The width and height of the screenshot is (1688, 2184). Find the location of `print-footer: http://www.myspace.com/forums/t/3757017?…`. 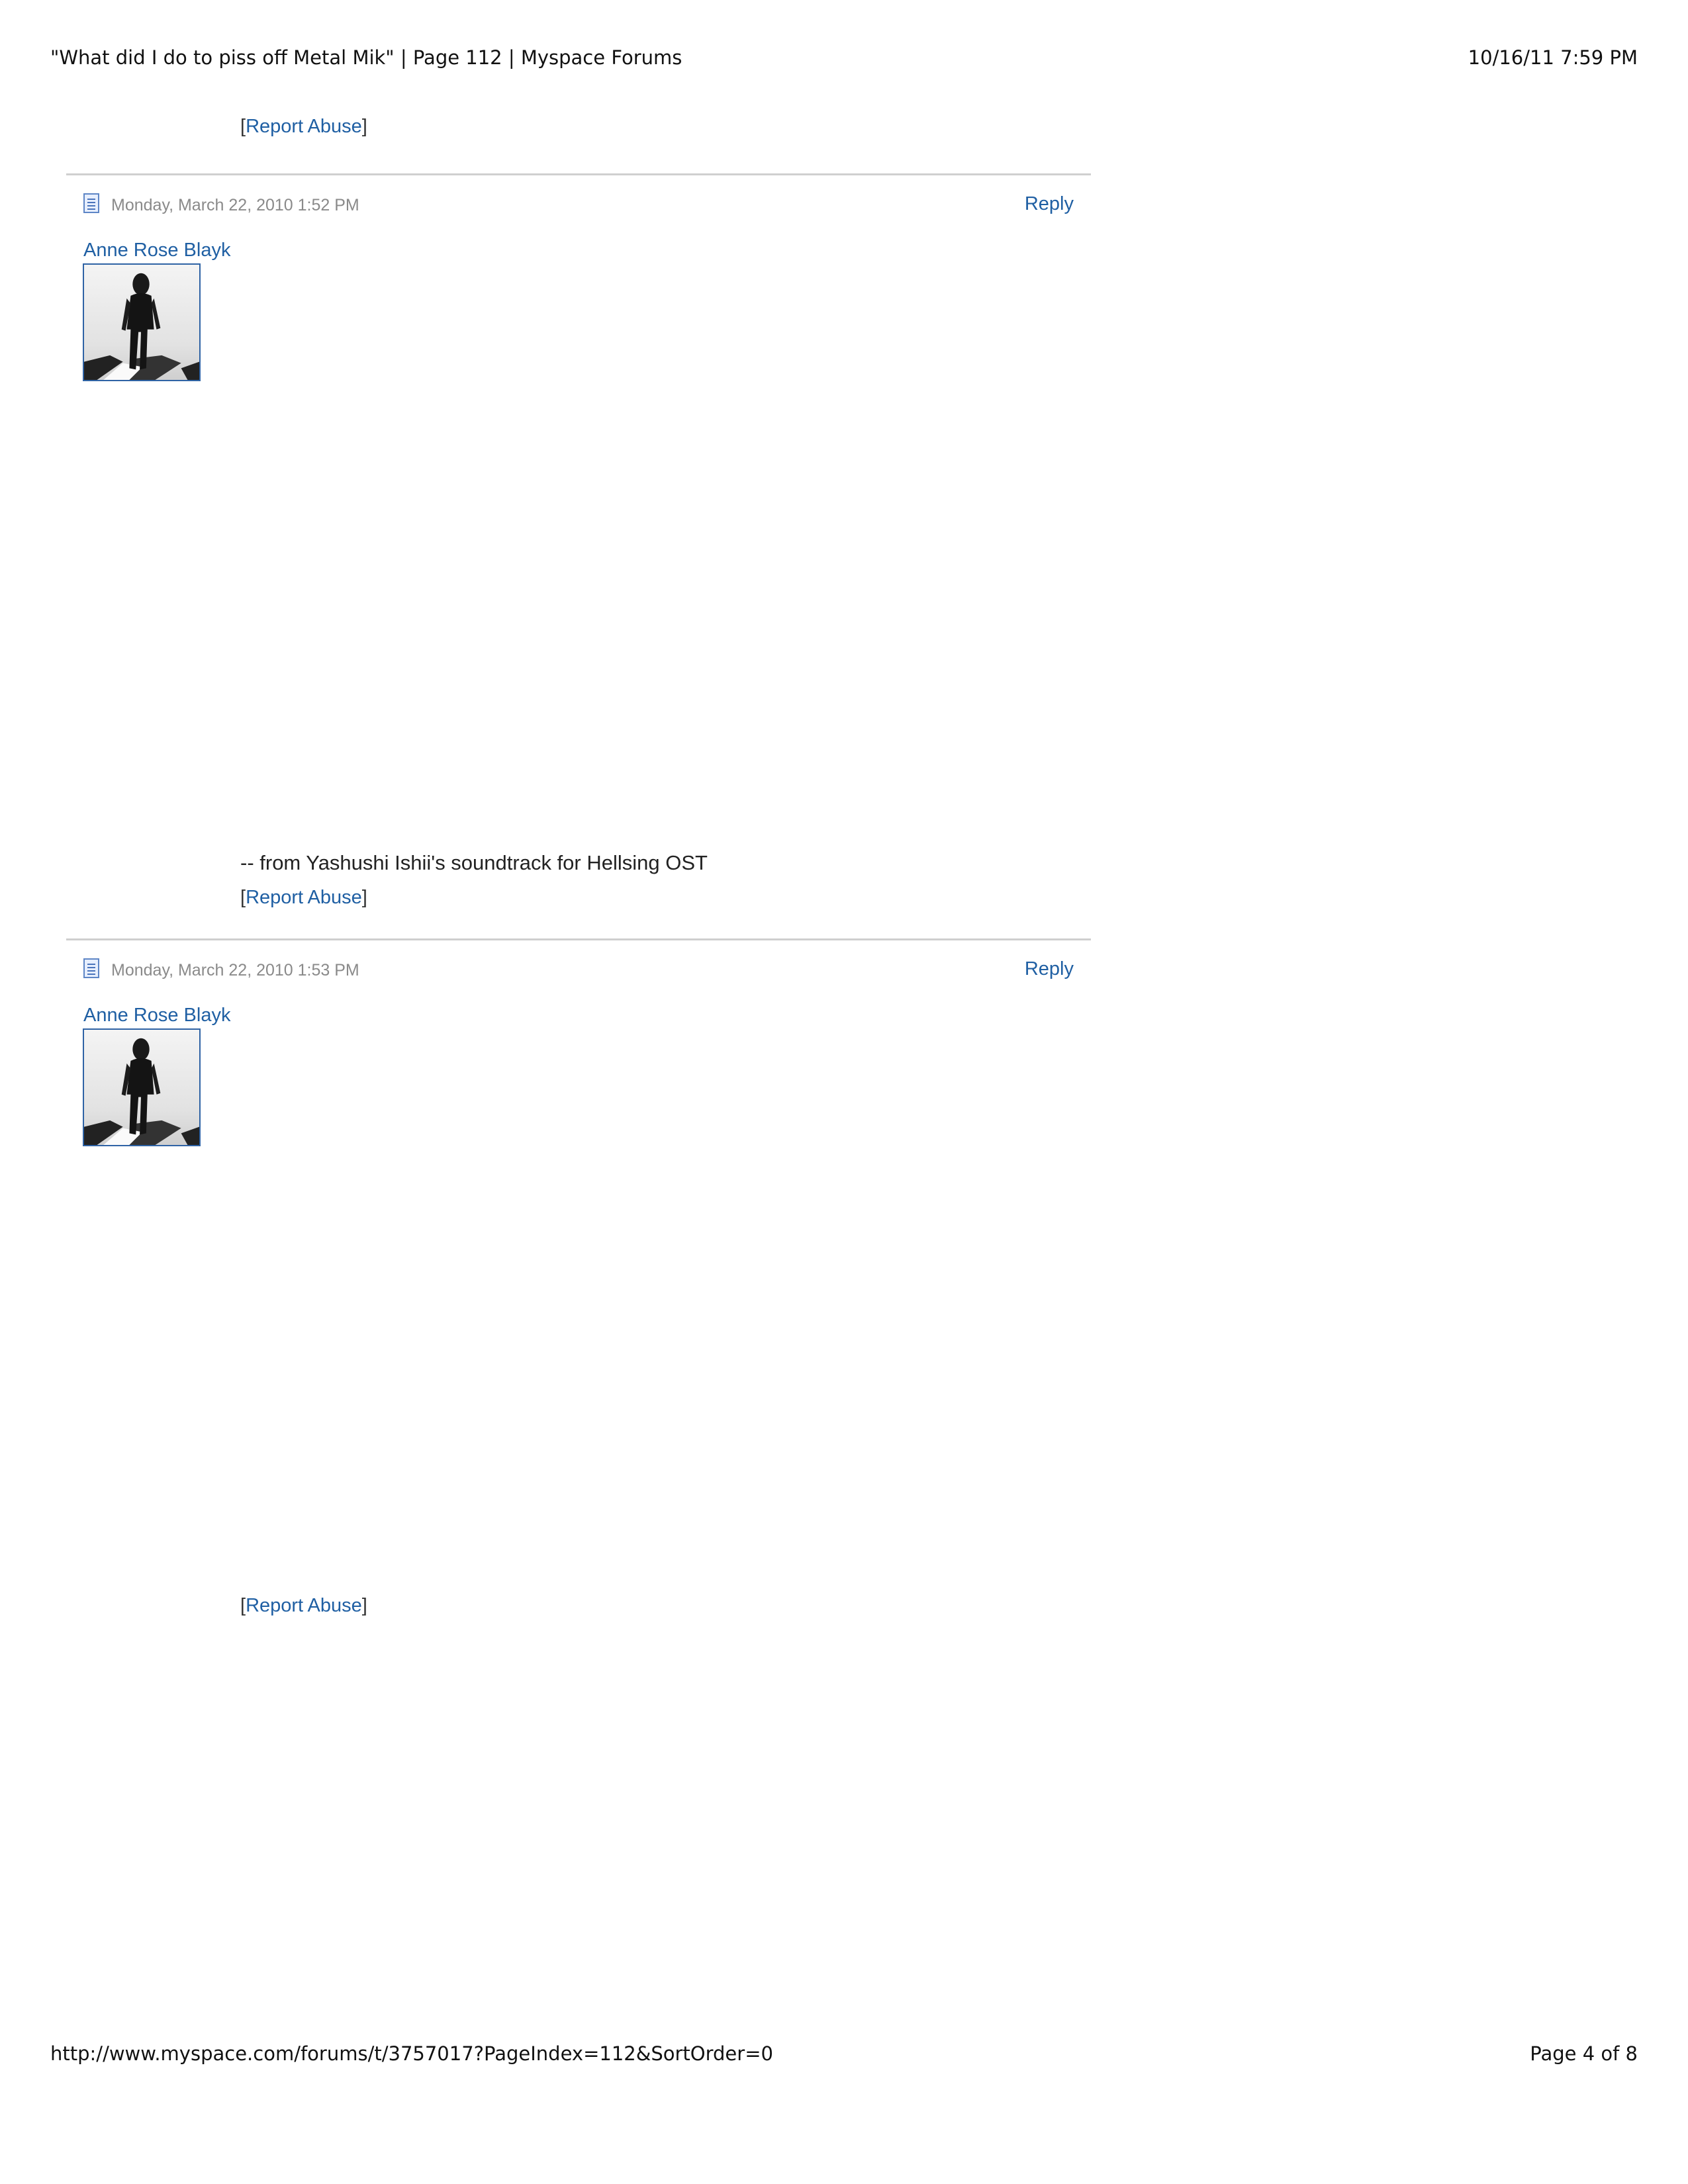

print-footer: http://www.myspace.com/forums/t/3757017?… is located at coordinates (844, 2053).